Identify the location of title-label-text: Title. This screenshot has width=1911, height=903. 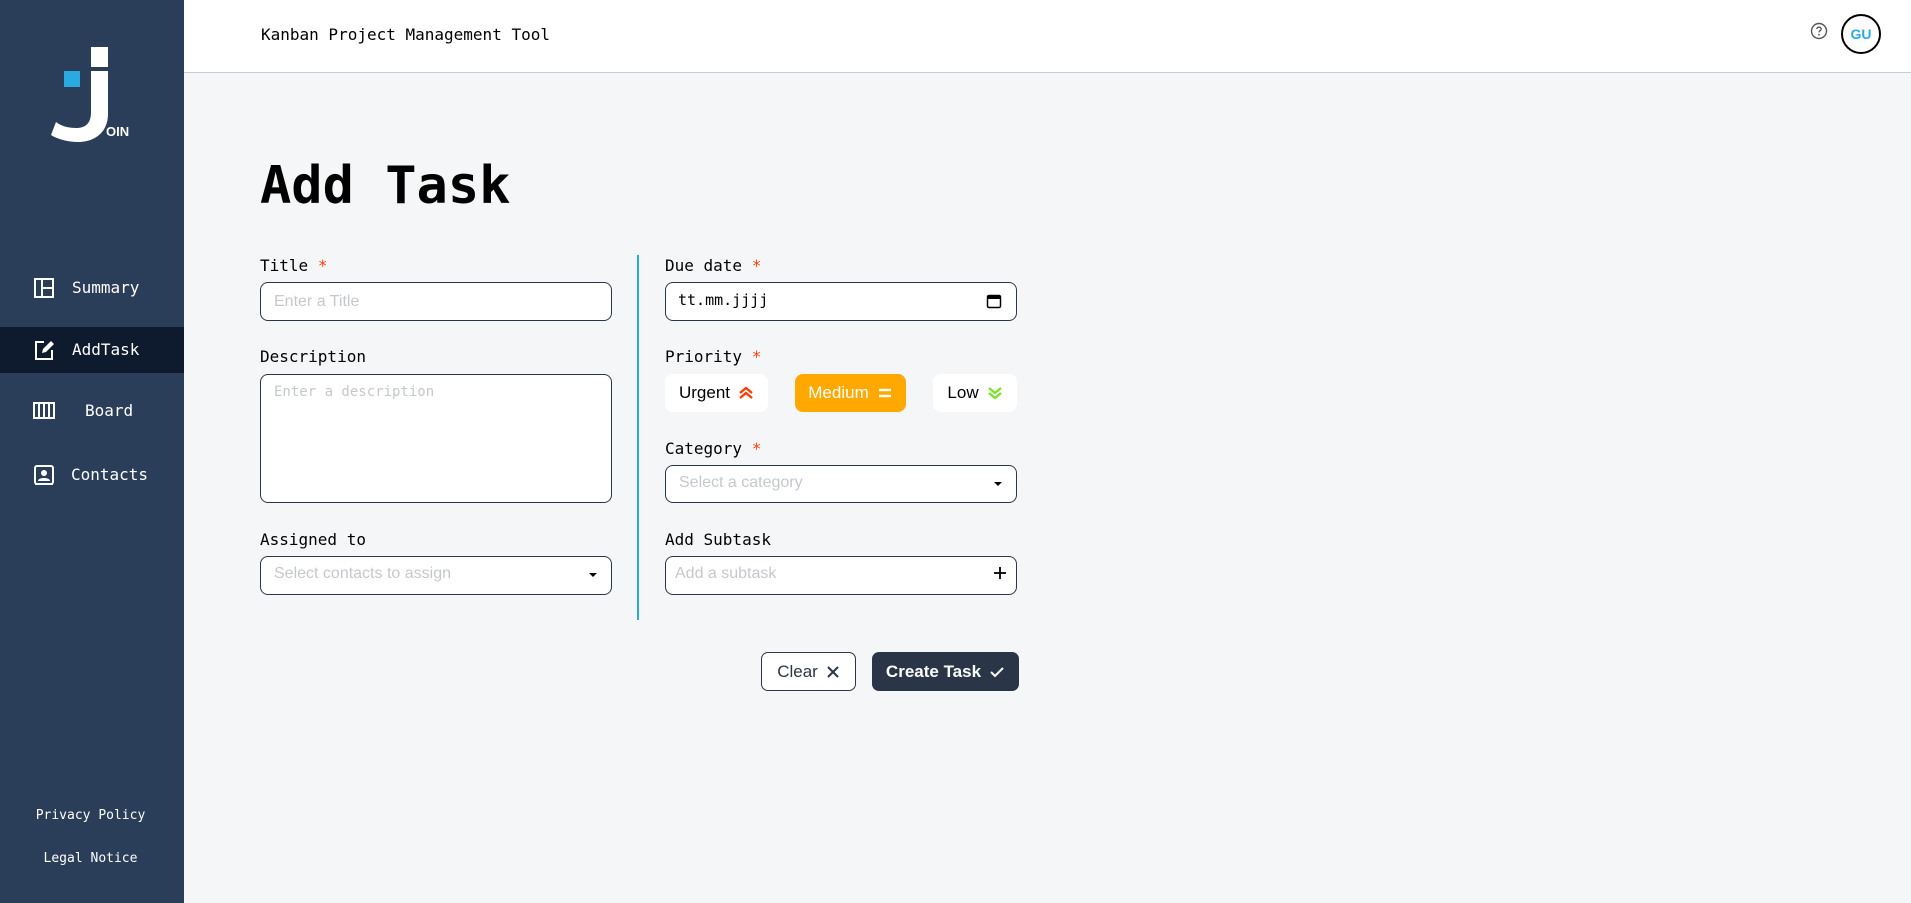
(284, 265).